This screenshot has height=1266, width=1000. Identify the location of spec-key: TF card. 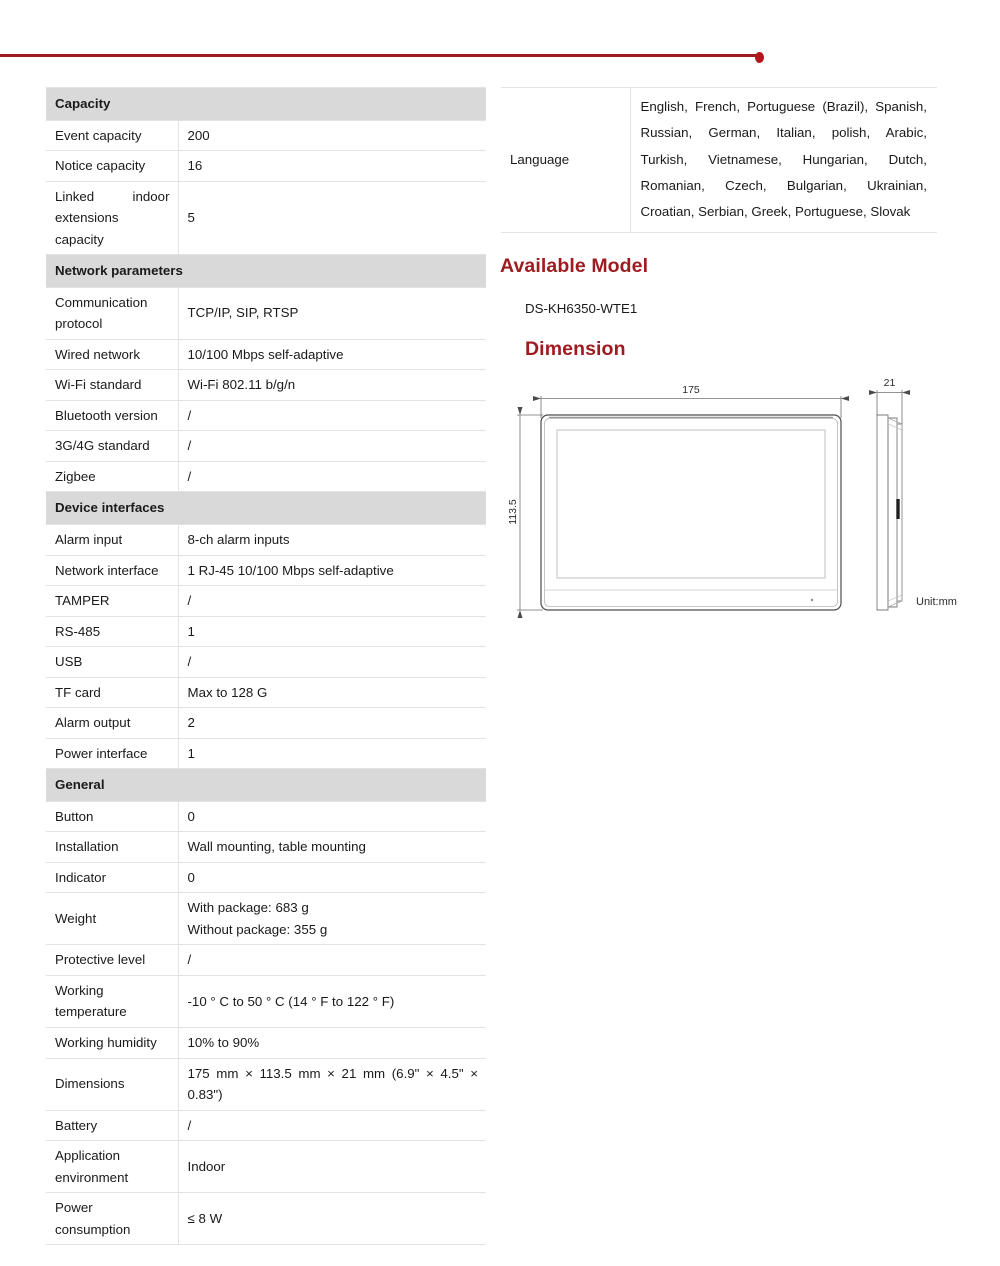
(112, 692).